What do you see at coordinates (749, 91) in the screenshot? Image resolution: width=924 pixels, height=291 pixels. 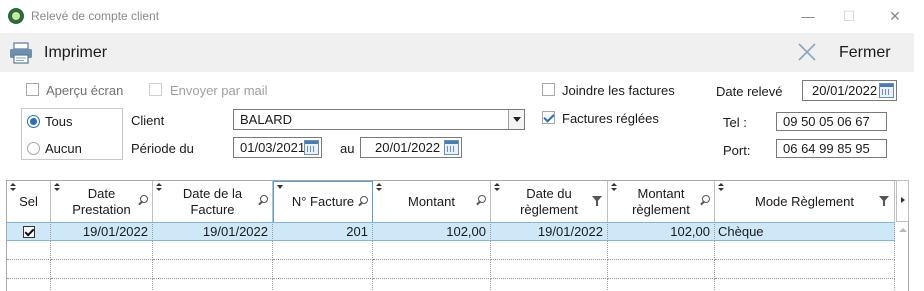 I see `date-releve-label: Date relevé` at bounding box center [749, 91].